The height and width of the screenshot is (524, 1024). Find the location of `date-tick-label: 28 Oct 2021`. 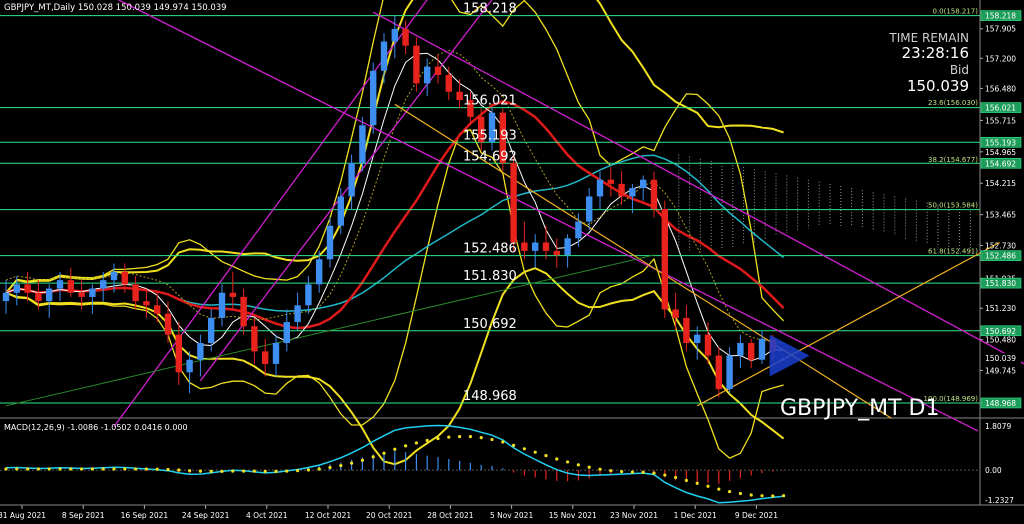

date-tick-label: 28 Oct 2021 is located at coordinates (450, 515).